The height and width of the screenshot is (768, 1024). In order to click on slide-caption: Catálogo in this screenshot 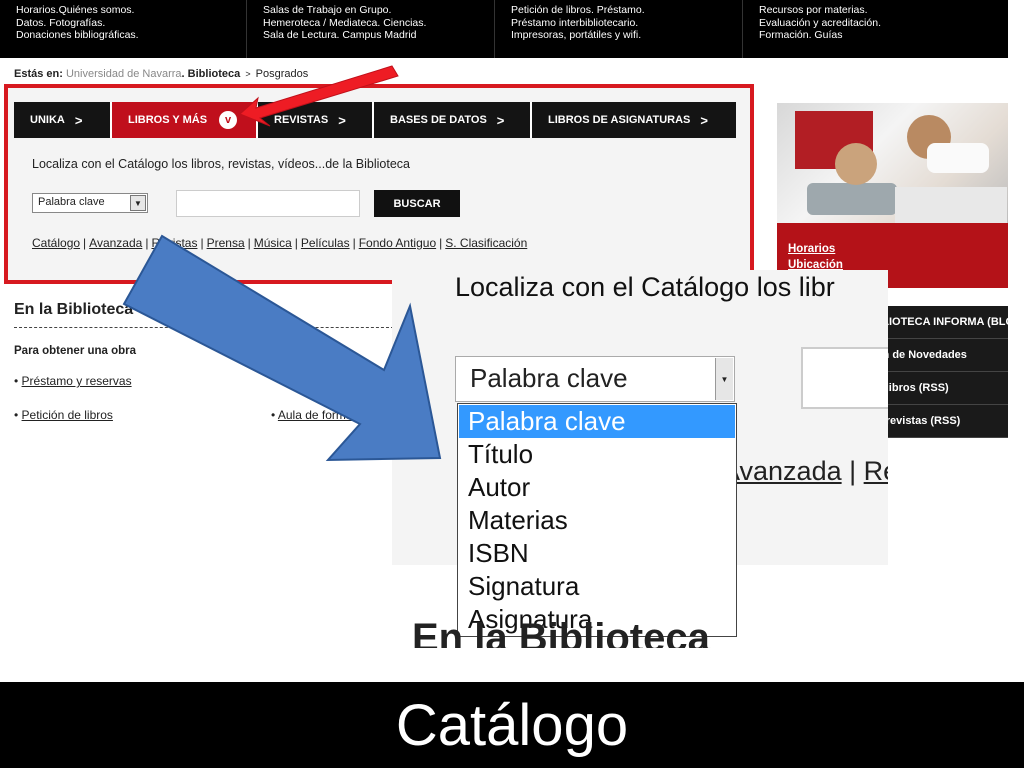, I will do `click(512, 725)`.